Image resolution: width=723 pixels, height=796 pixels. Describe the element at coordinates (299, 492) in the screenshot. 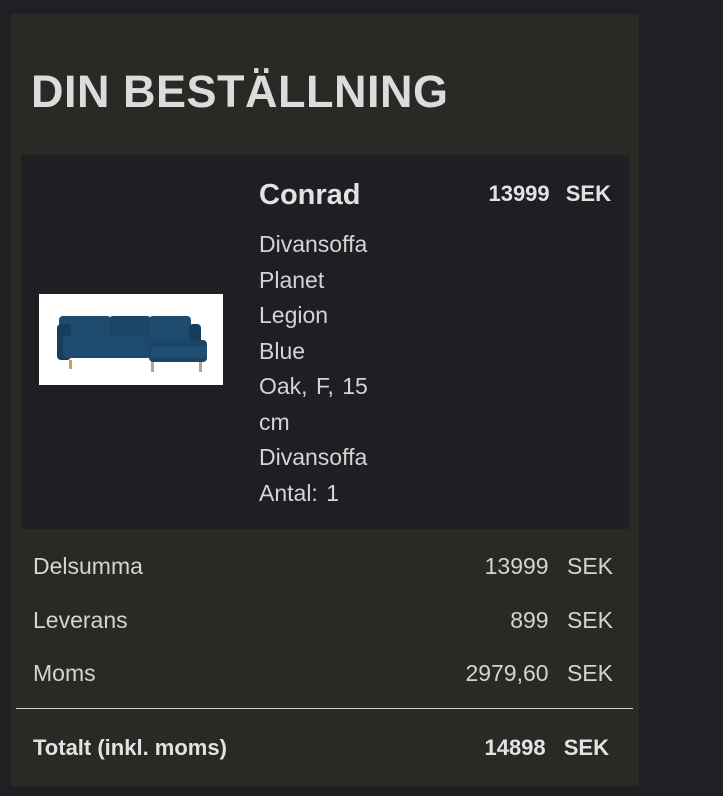

I see `item-quantity: Antal: 1` at that location.